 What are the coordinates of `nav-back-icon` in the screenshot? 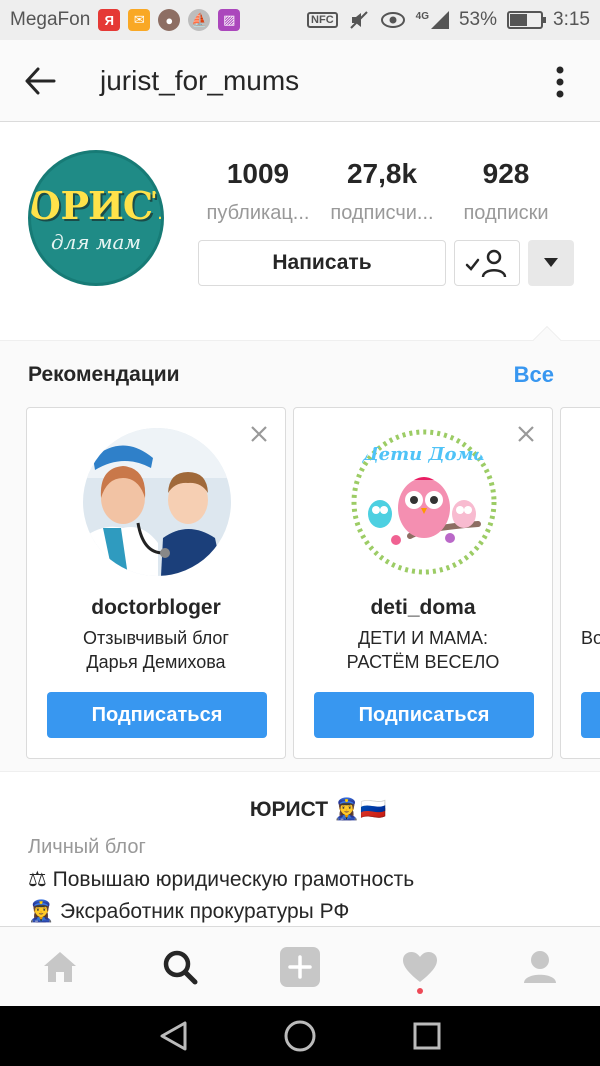 It's located at (173, 1036).